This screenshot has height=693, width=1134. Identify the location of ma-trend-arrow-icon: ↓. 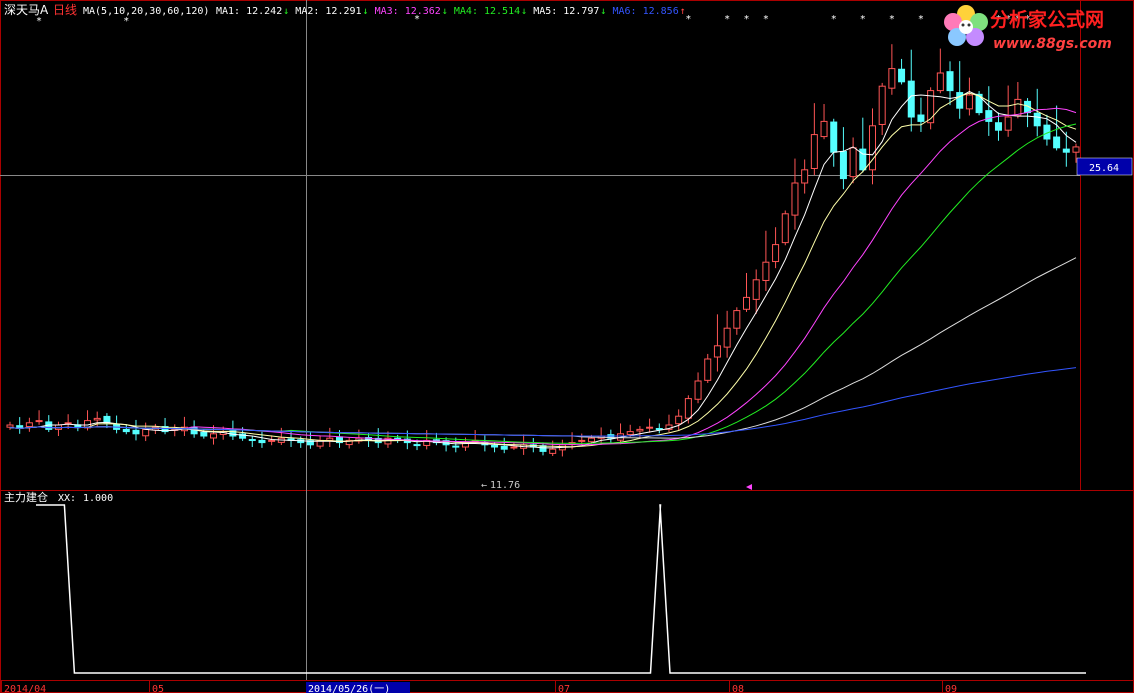
(365, 11).